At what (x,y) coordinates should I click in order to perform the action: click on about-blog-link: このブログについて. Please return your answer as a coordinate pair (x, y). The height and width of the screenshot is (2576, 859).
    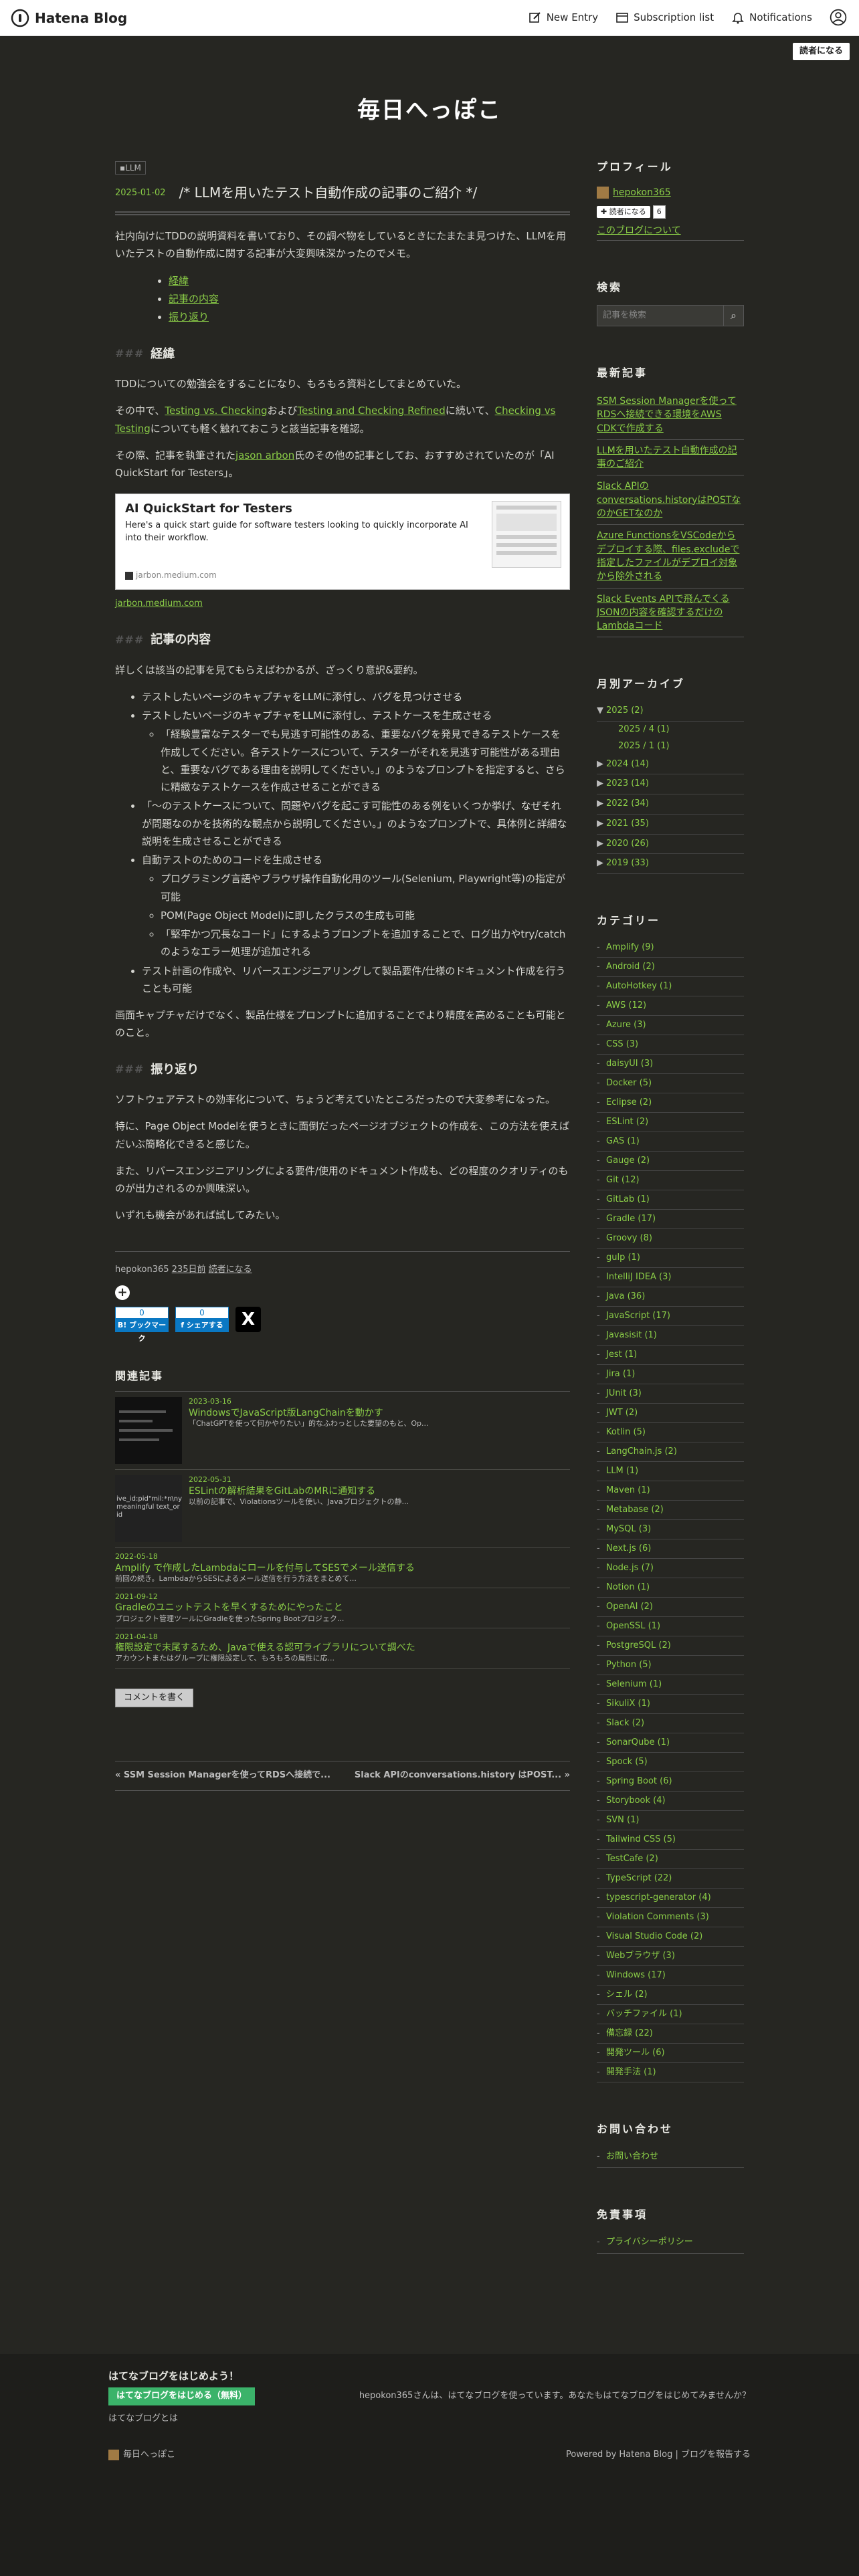
    Looking at the image, I should click on (639, 230).